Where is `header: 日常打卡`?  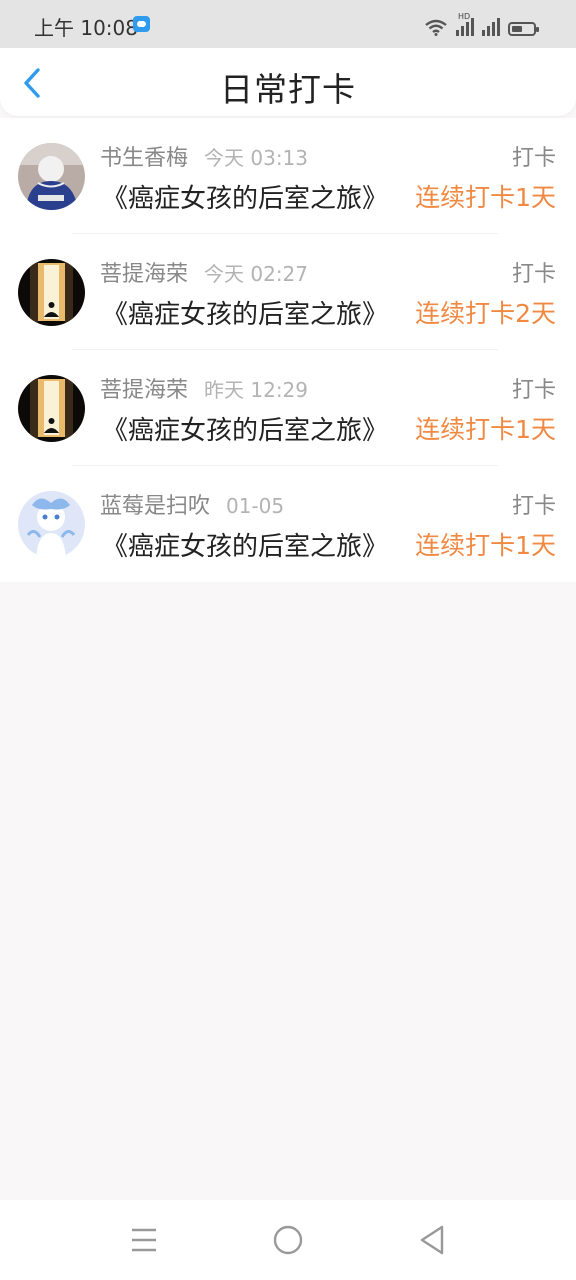 header: 日常打卡 is located at coordinates (288, 82).